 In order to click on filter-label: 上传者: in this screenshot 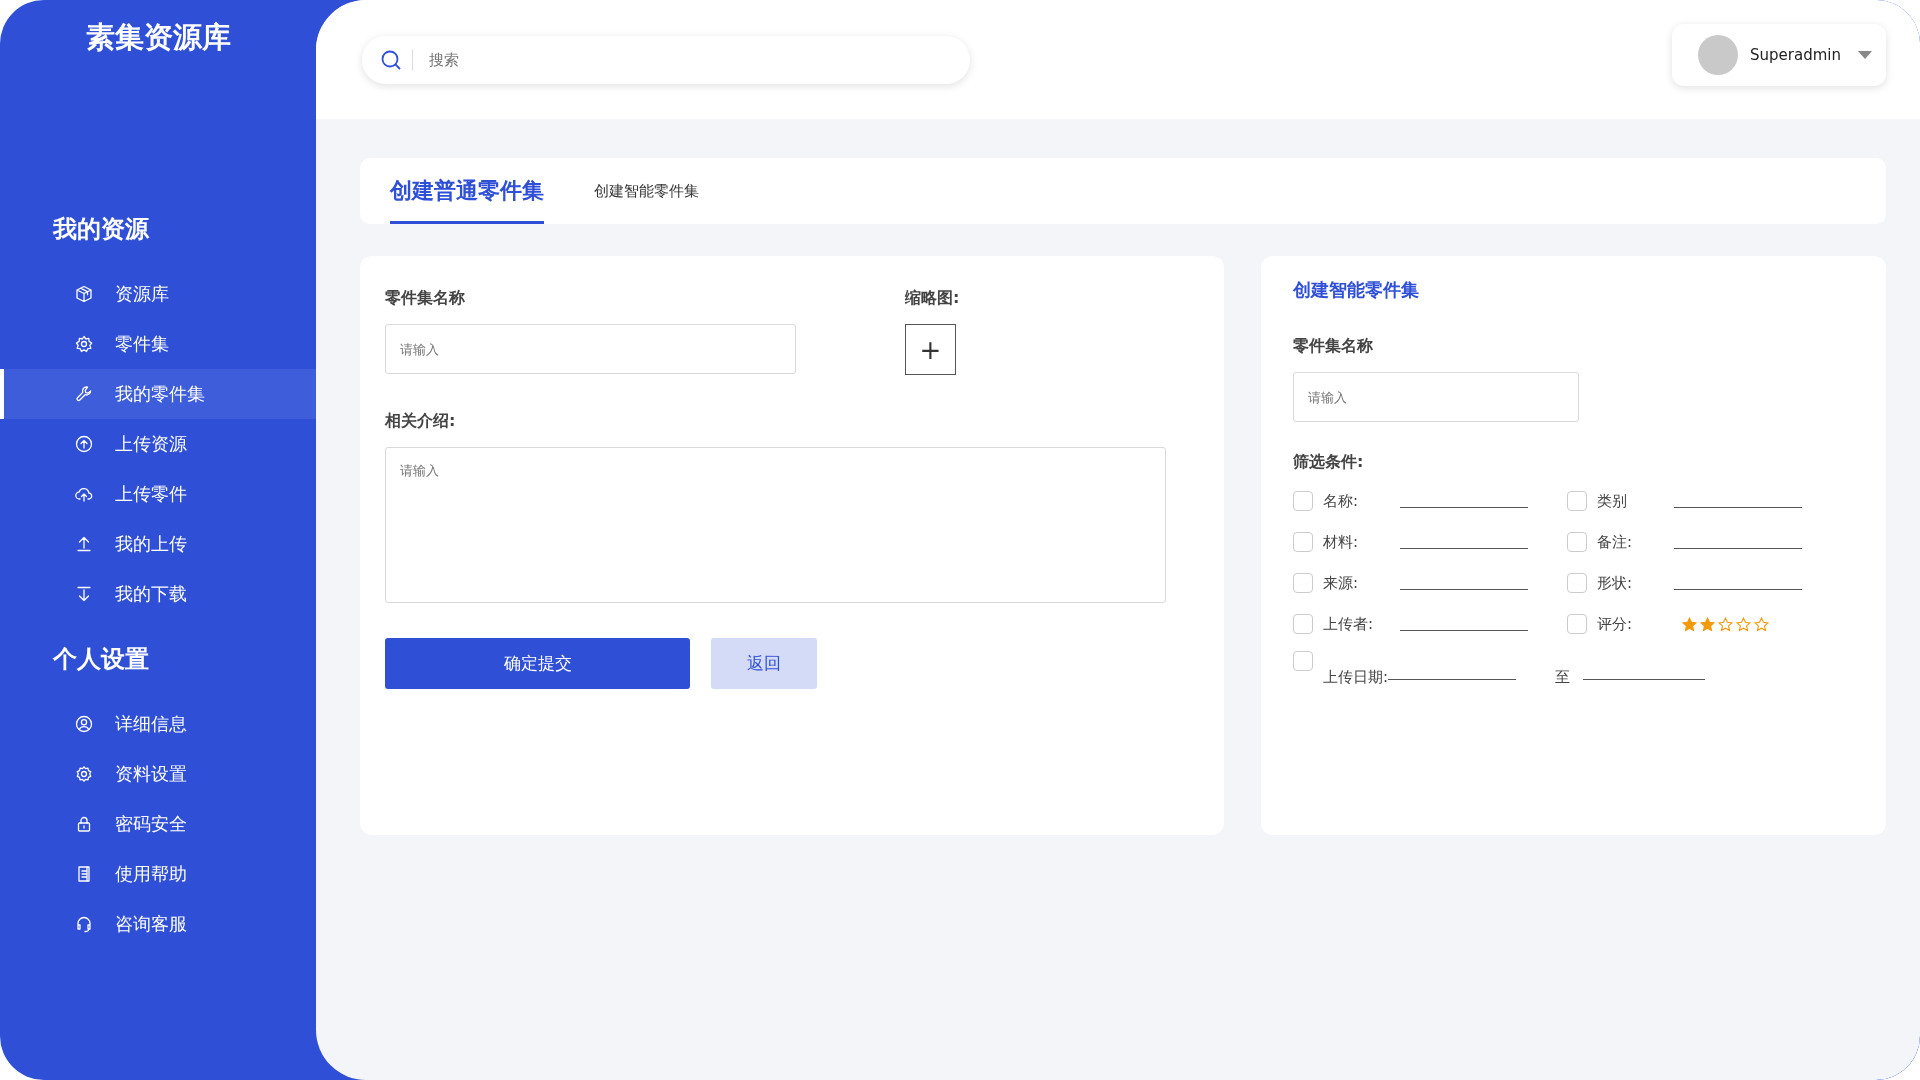, I will do `click(1349, 624)`.